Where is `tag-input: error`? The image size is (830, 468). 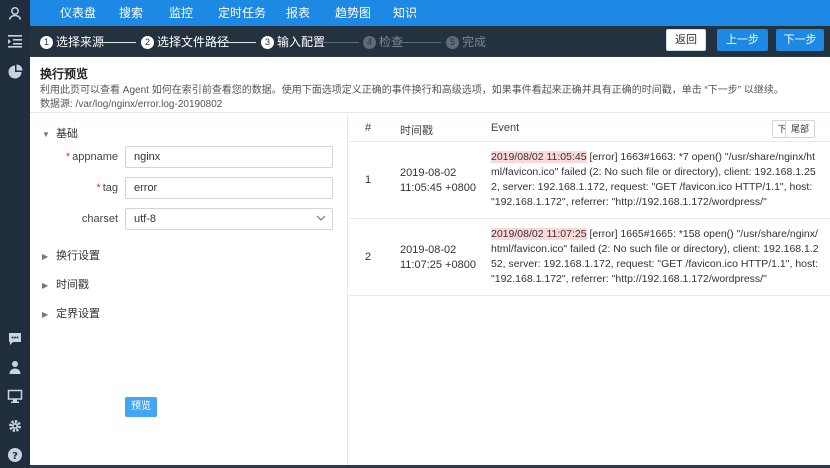
tag-input: error is located at coordinates (229, 188).